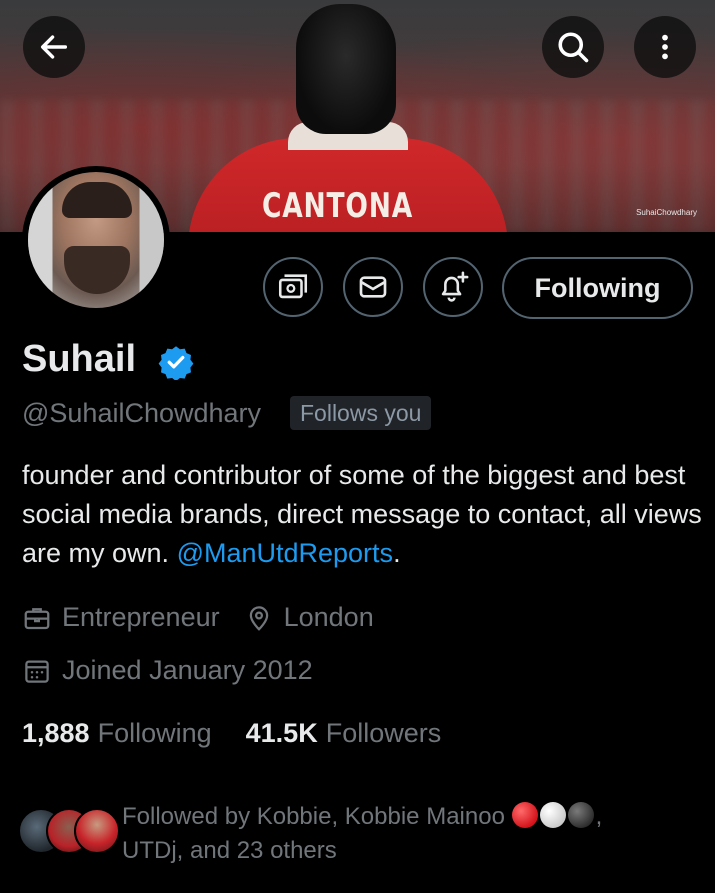 This screenshot has width=715, height=893. I want to click on following-stat-link: 1,888 Following, so click(117, 733).